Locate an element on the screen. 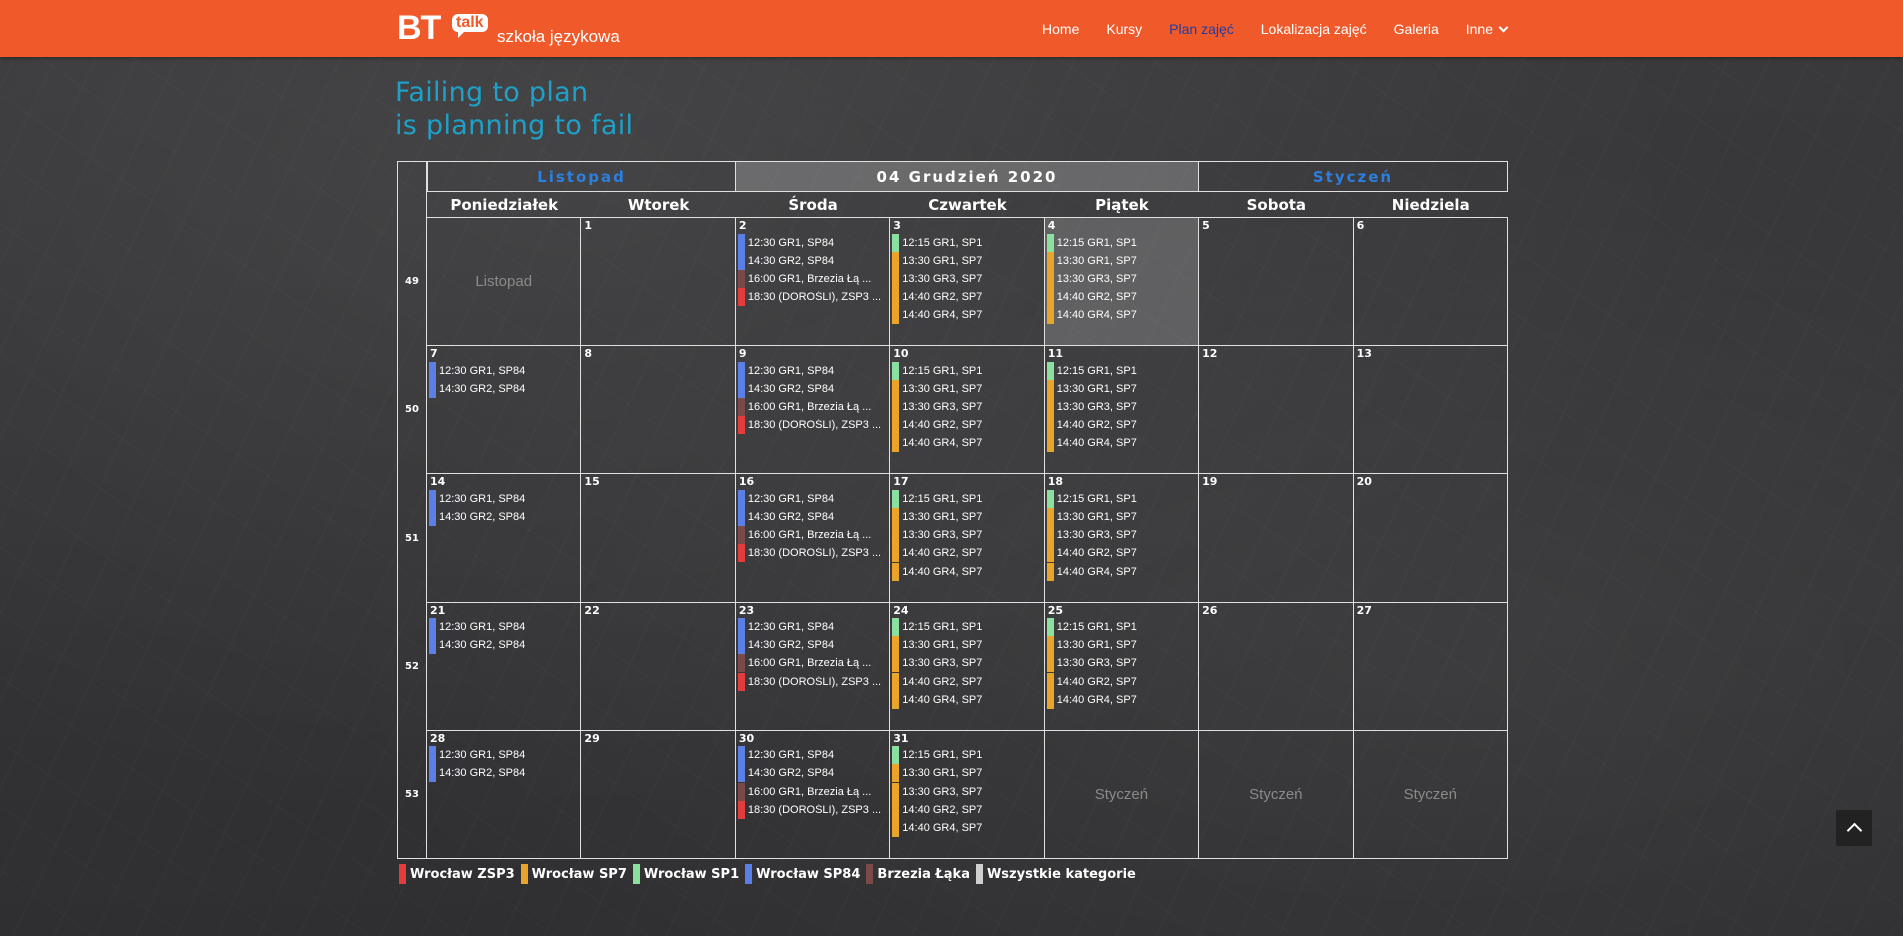 The image size is (1903, 936). legend-item: Brzezia Łąka is located at coordinates (918, 874).